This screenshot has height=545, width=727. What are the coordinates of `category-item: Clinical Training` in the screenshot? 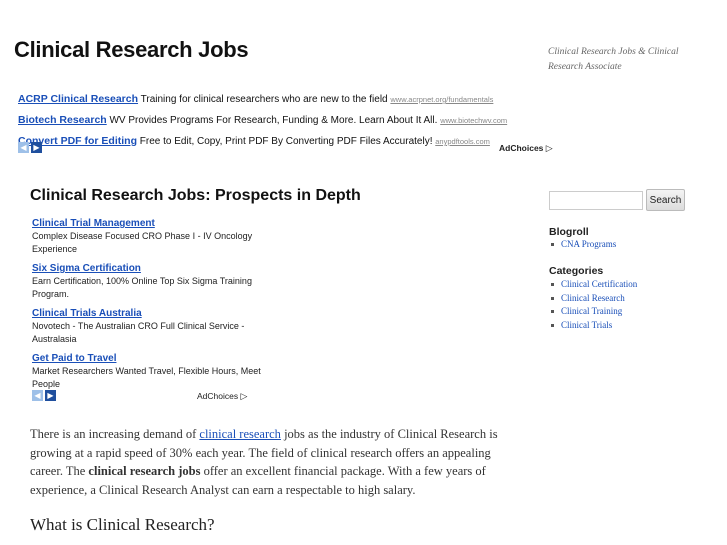 It's located at (593, 312).